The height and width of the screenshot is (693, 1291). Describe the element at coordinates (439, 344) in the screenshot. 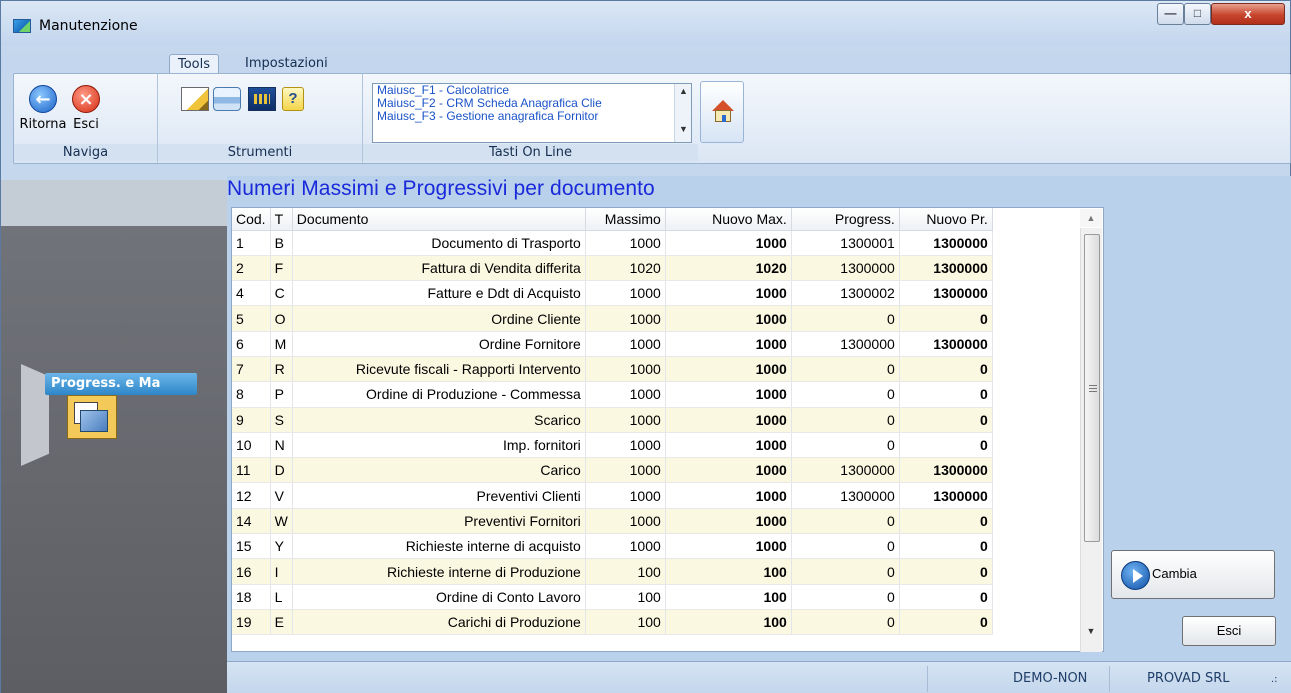

I see `cell-documento: Ordine Fornitore` at that location.